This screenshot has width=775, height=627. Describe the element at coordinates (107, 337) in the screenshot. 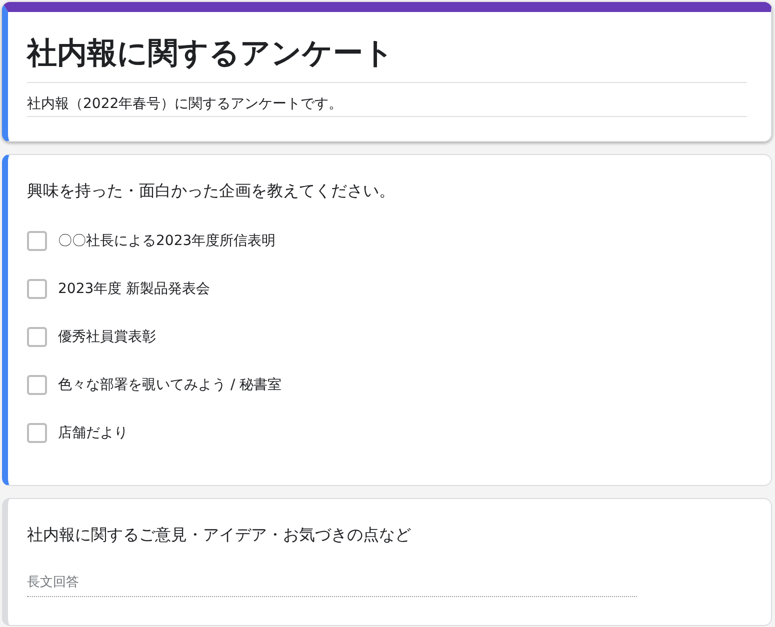

I see `option-label: 優秀社員賞表彰` at that location.